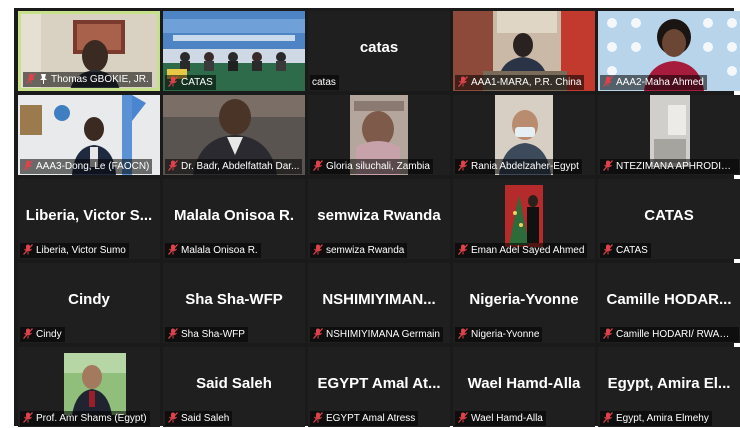 The height and width of the screenshot is (428, 740). I want to click on participant-tile: Gloria siluchali, Zambia, so click(379, 135).